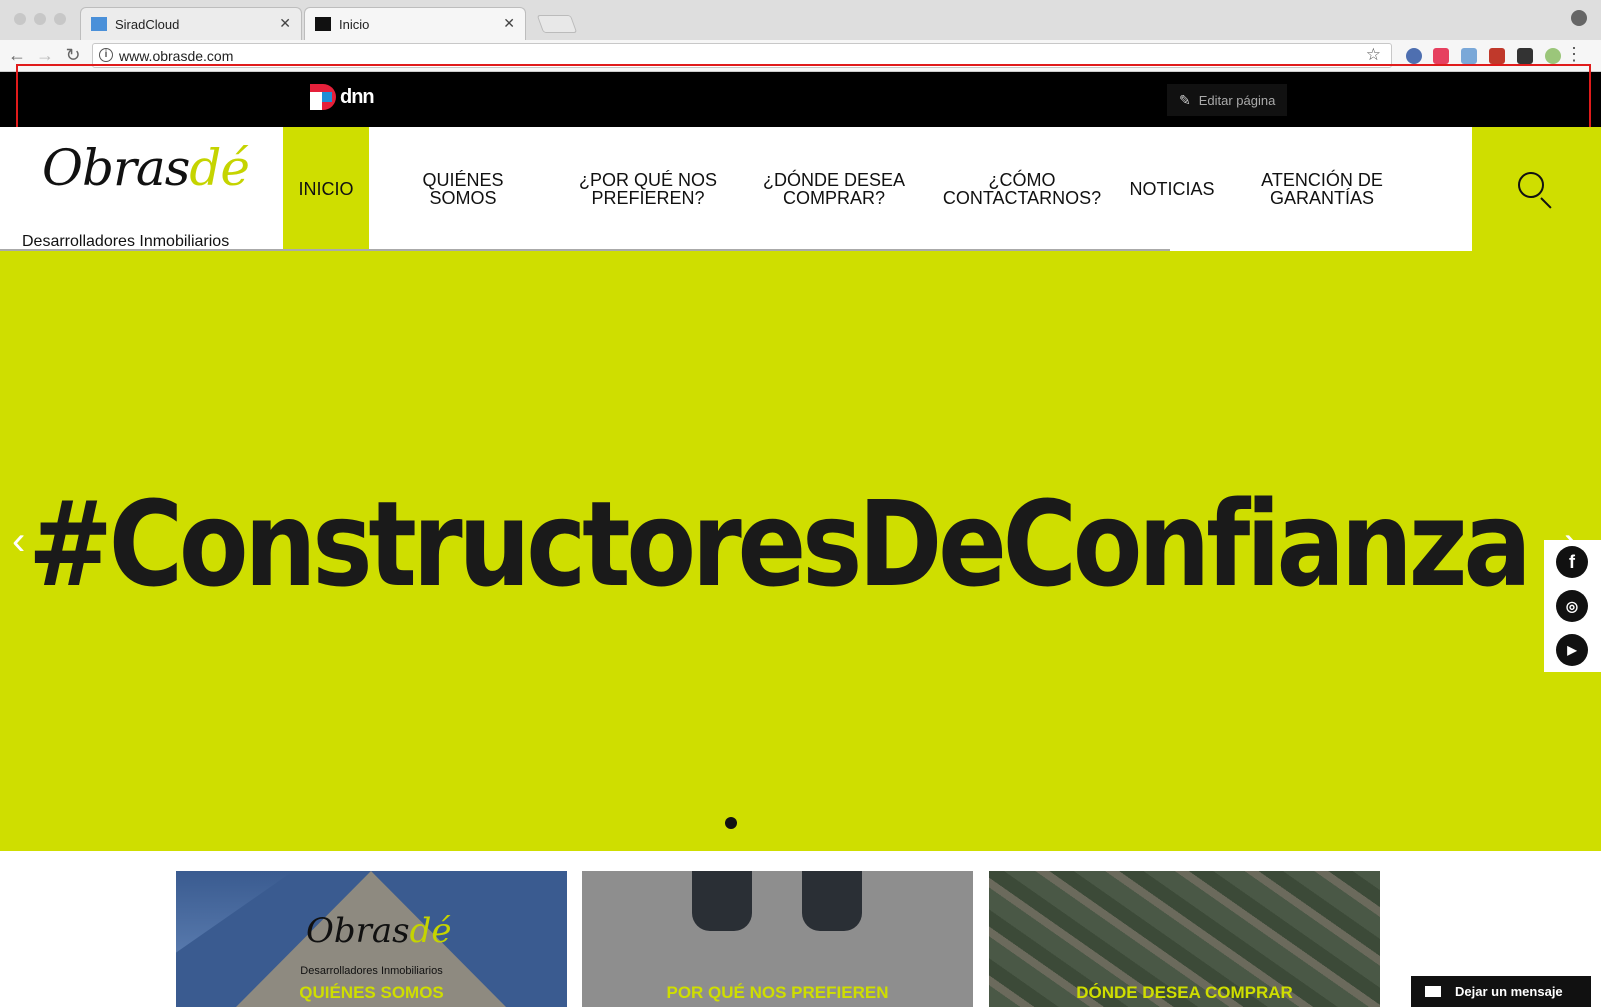 This screenshot has height=1007, width=1601. I want to click on logo-wordmark: Obrasdé, so click(146, 168).